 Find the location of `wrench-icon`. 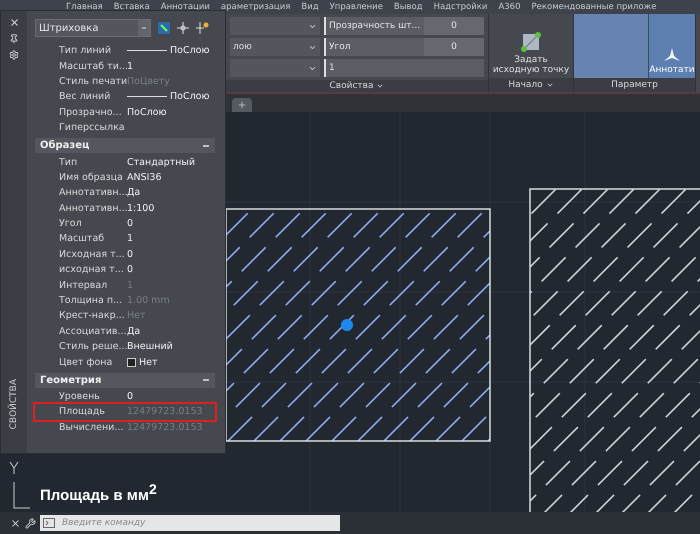

wrench-icon is located at coordinates (30, 523).